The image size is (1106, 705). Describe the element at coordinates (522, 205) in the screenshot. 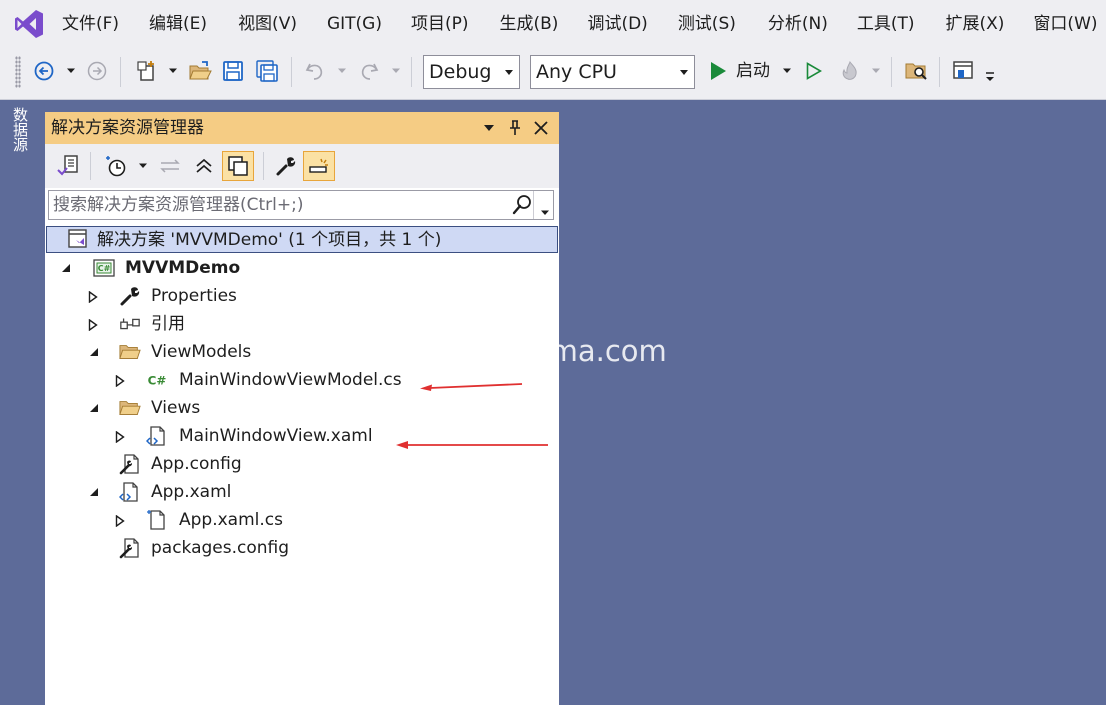

I see `search-icon` at that location.